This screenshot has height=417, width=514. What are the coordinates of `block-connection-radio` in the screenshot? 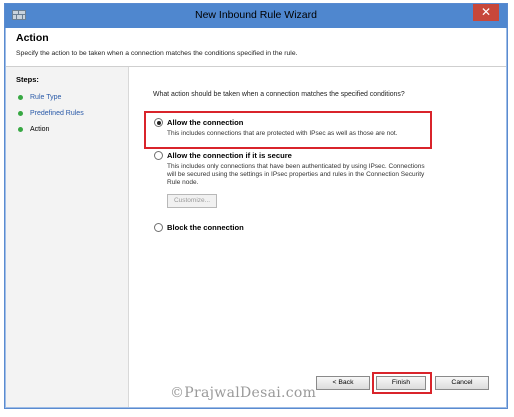 It's located at (158, 227).